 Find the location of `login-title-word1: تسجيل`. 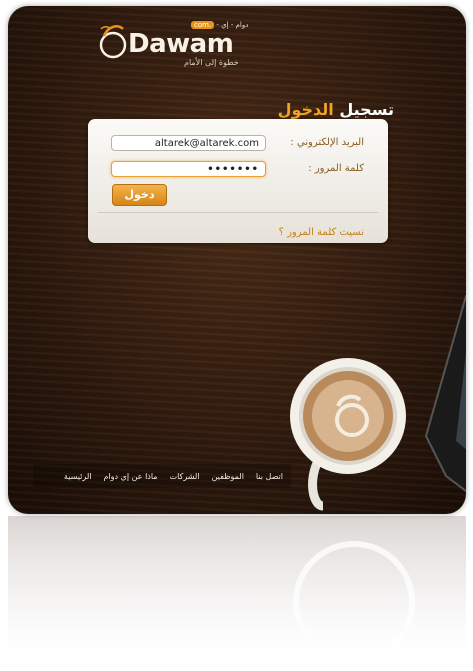

login-title-word1: تسجيل is located at coordinates (366, 109).